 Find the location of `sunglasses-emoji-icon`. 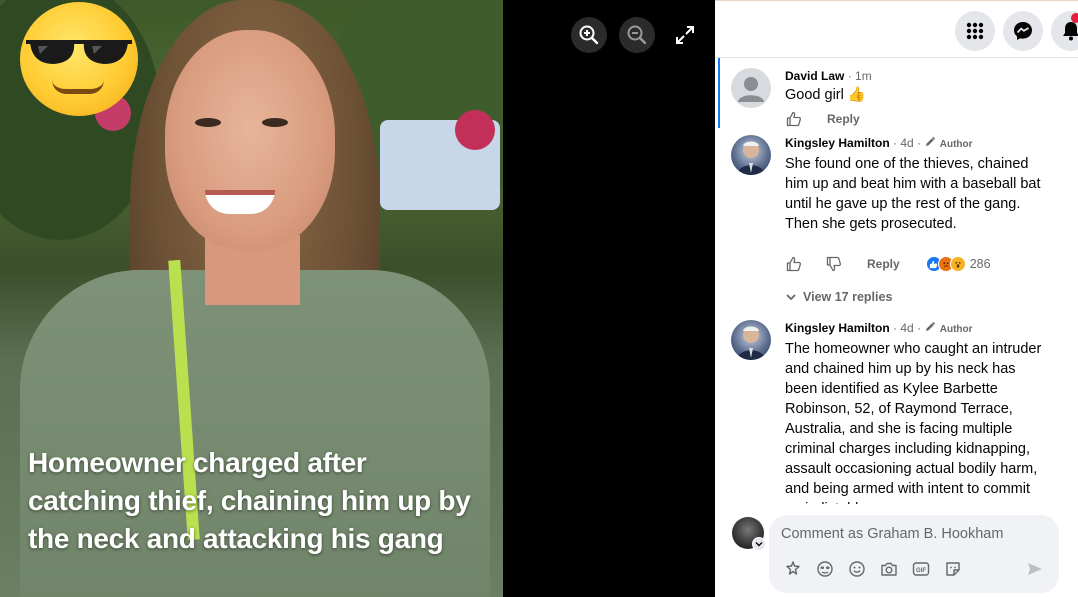

sunglasses-emoji-icon is located at coordinates (79, 59).